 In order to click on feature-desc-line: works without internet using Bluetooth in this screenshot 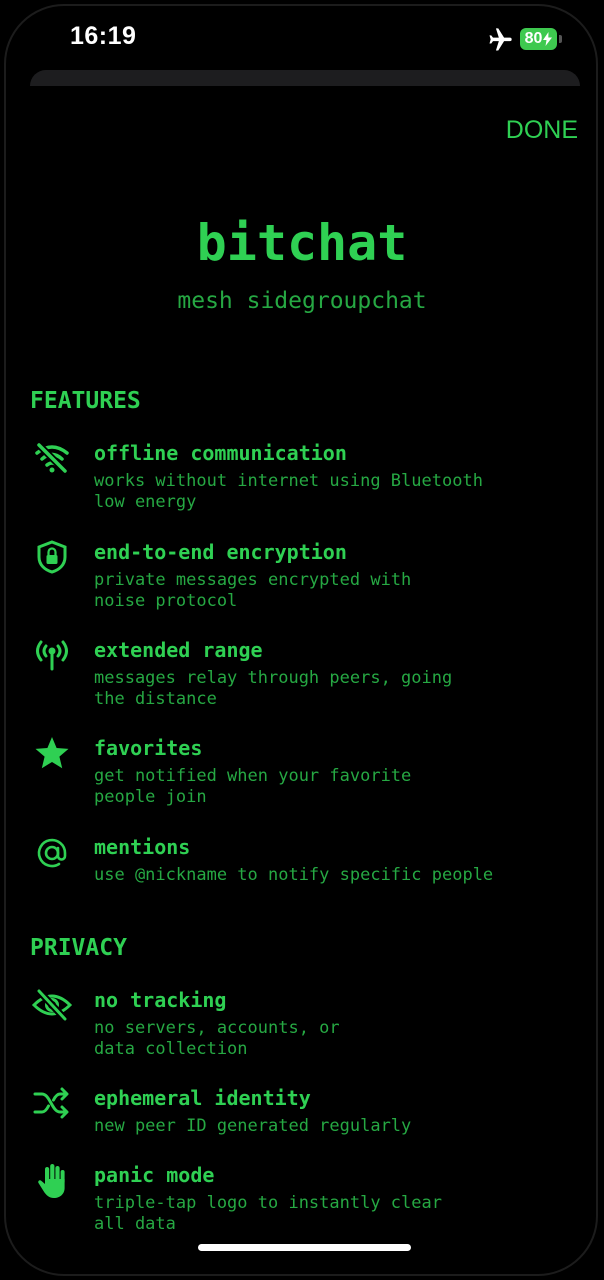, I will do `click(288, 481)`.